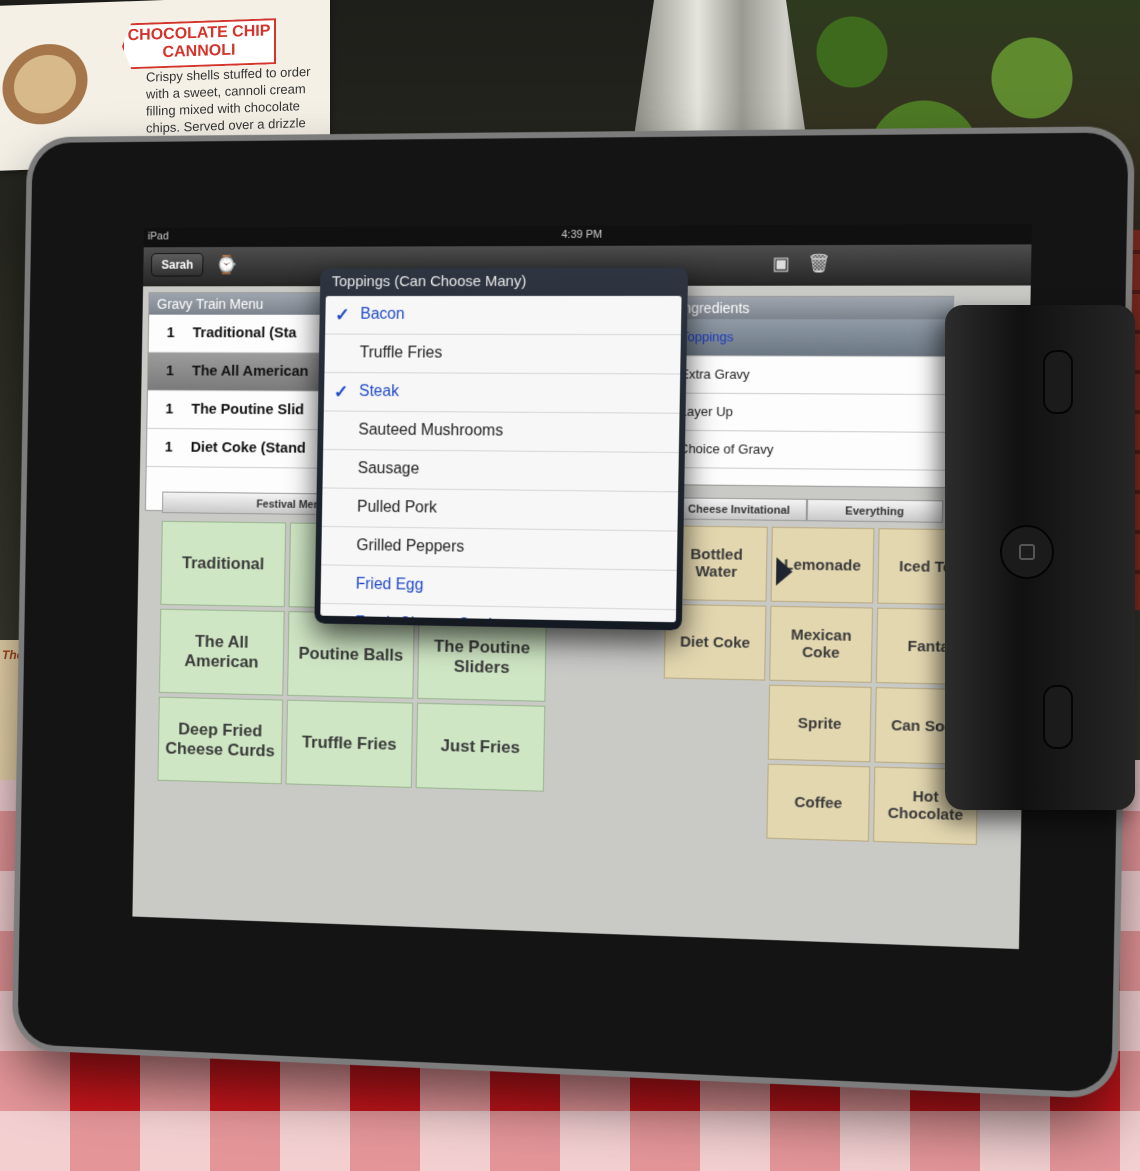 The width and height of the screenshot is (1140, 1171). I want to click on topping-label: Fried Egg, so click(390, 585).